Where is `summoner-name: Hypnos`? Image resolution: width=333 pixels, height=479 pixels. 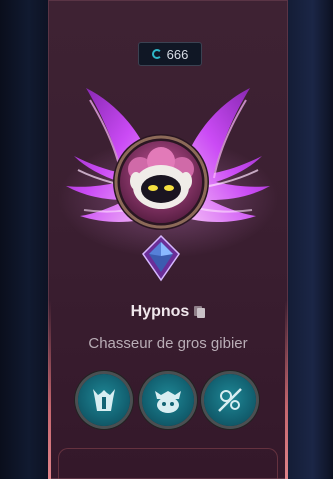
summoner-name: Hypnos is located at coordinates (160, 311).